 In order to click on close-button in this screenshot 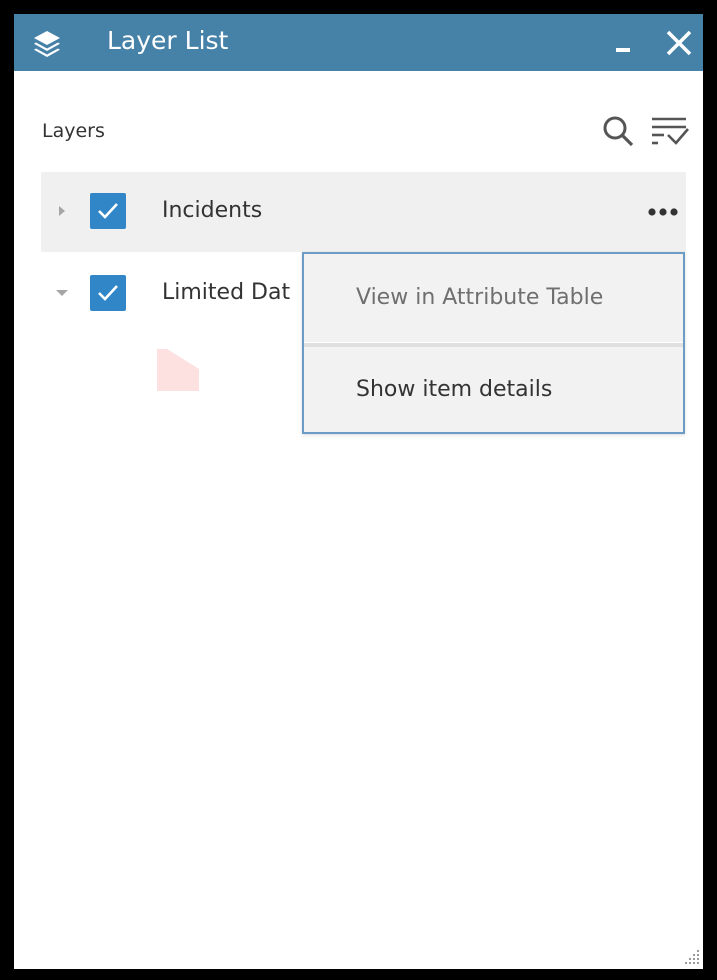, I will do `click(679, 43)`.